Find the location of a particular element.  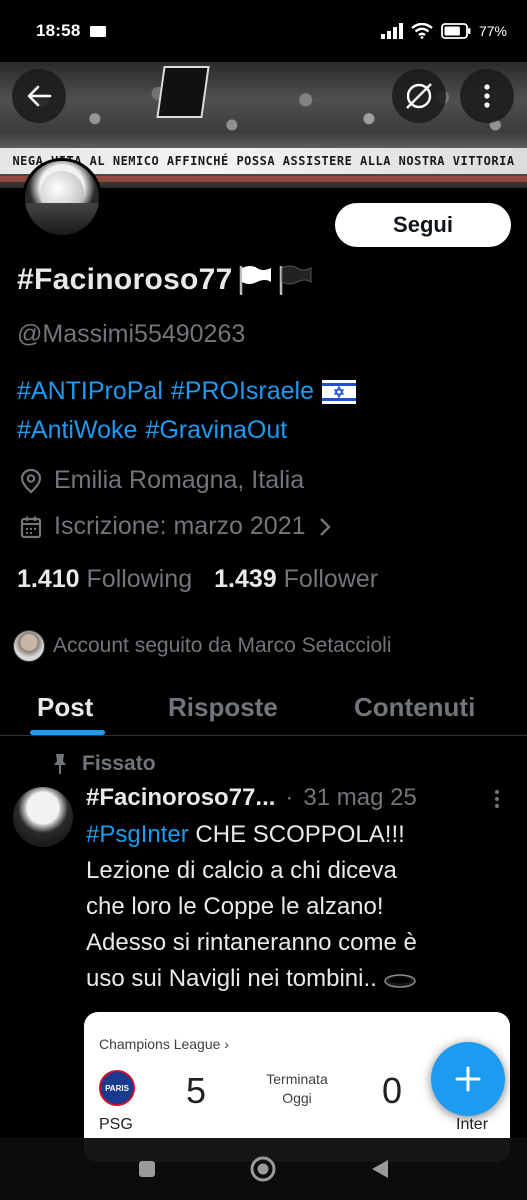

back-button is located at coordinates (39, 96).